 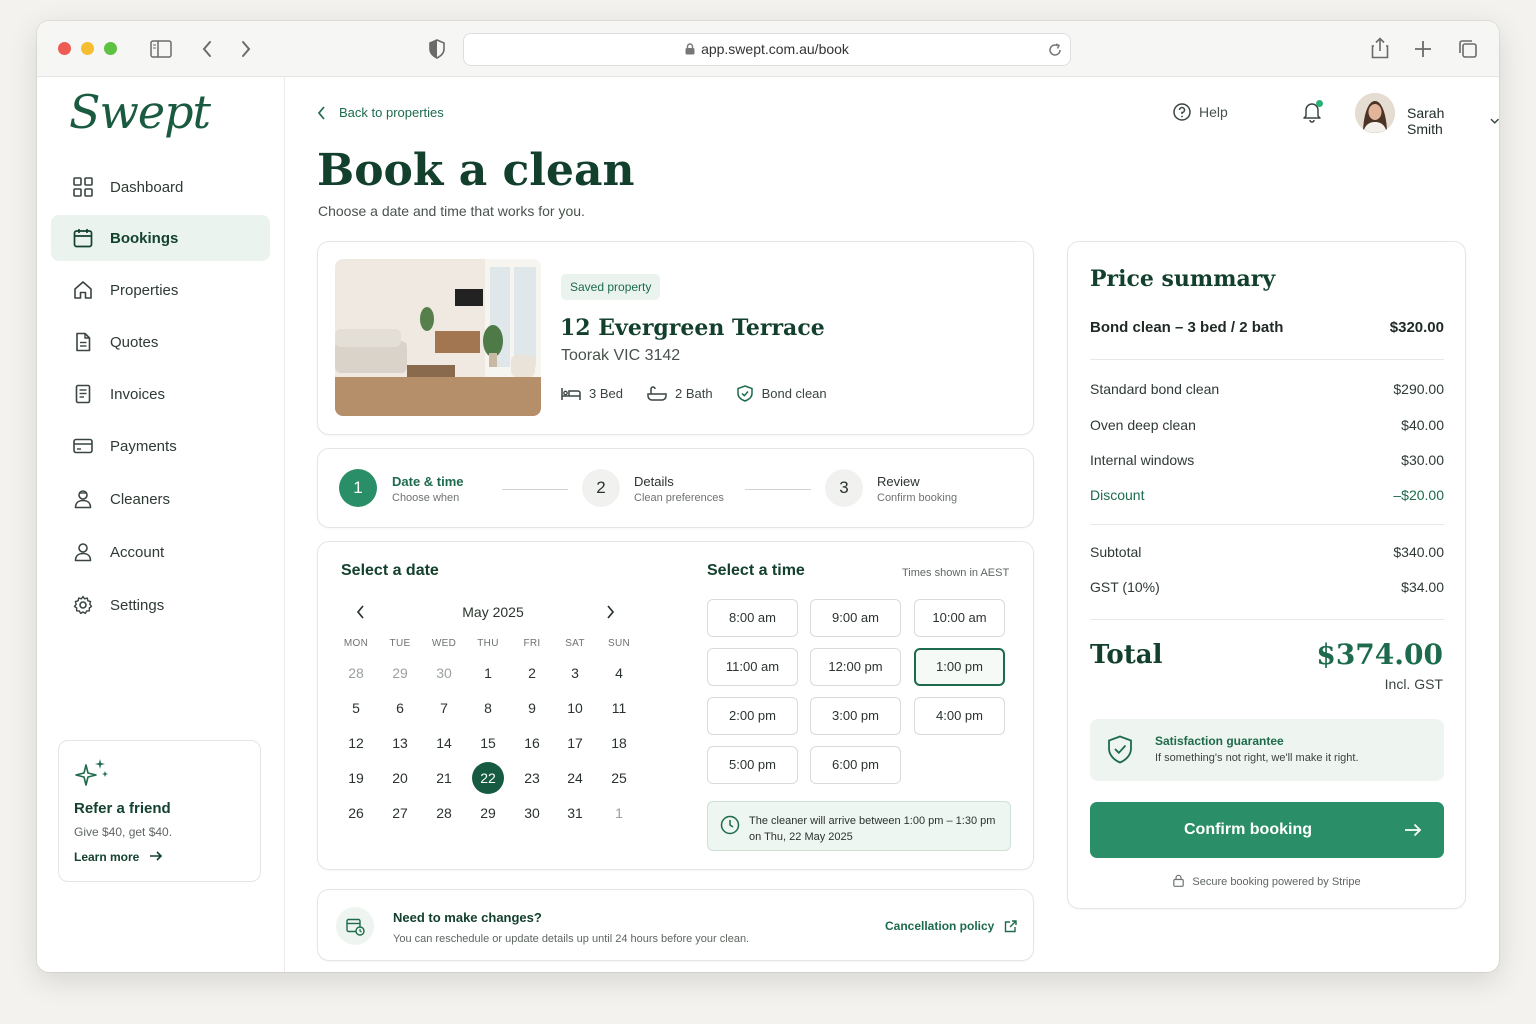 What do you see at coordinates (87, 48) in the screenshot?
I see `minimize-window-button` at bounding box center [87, 48].